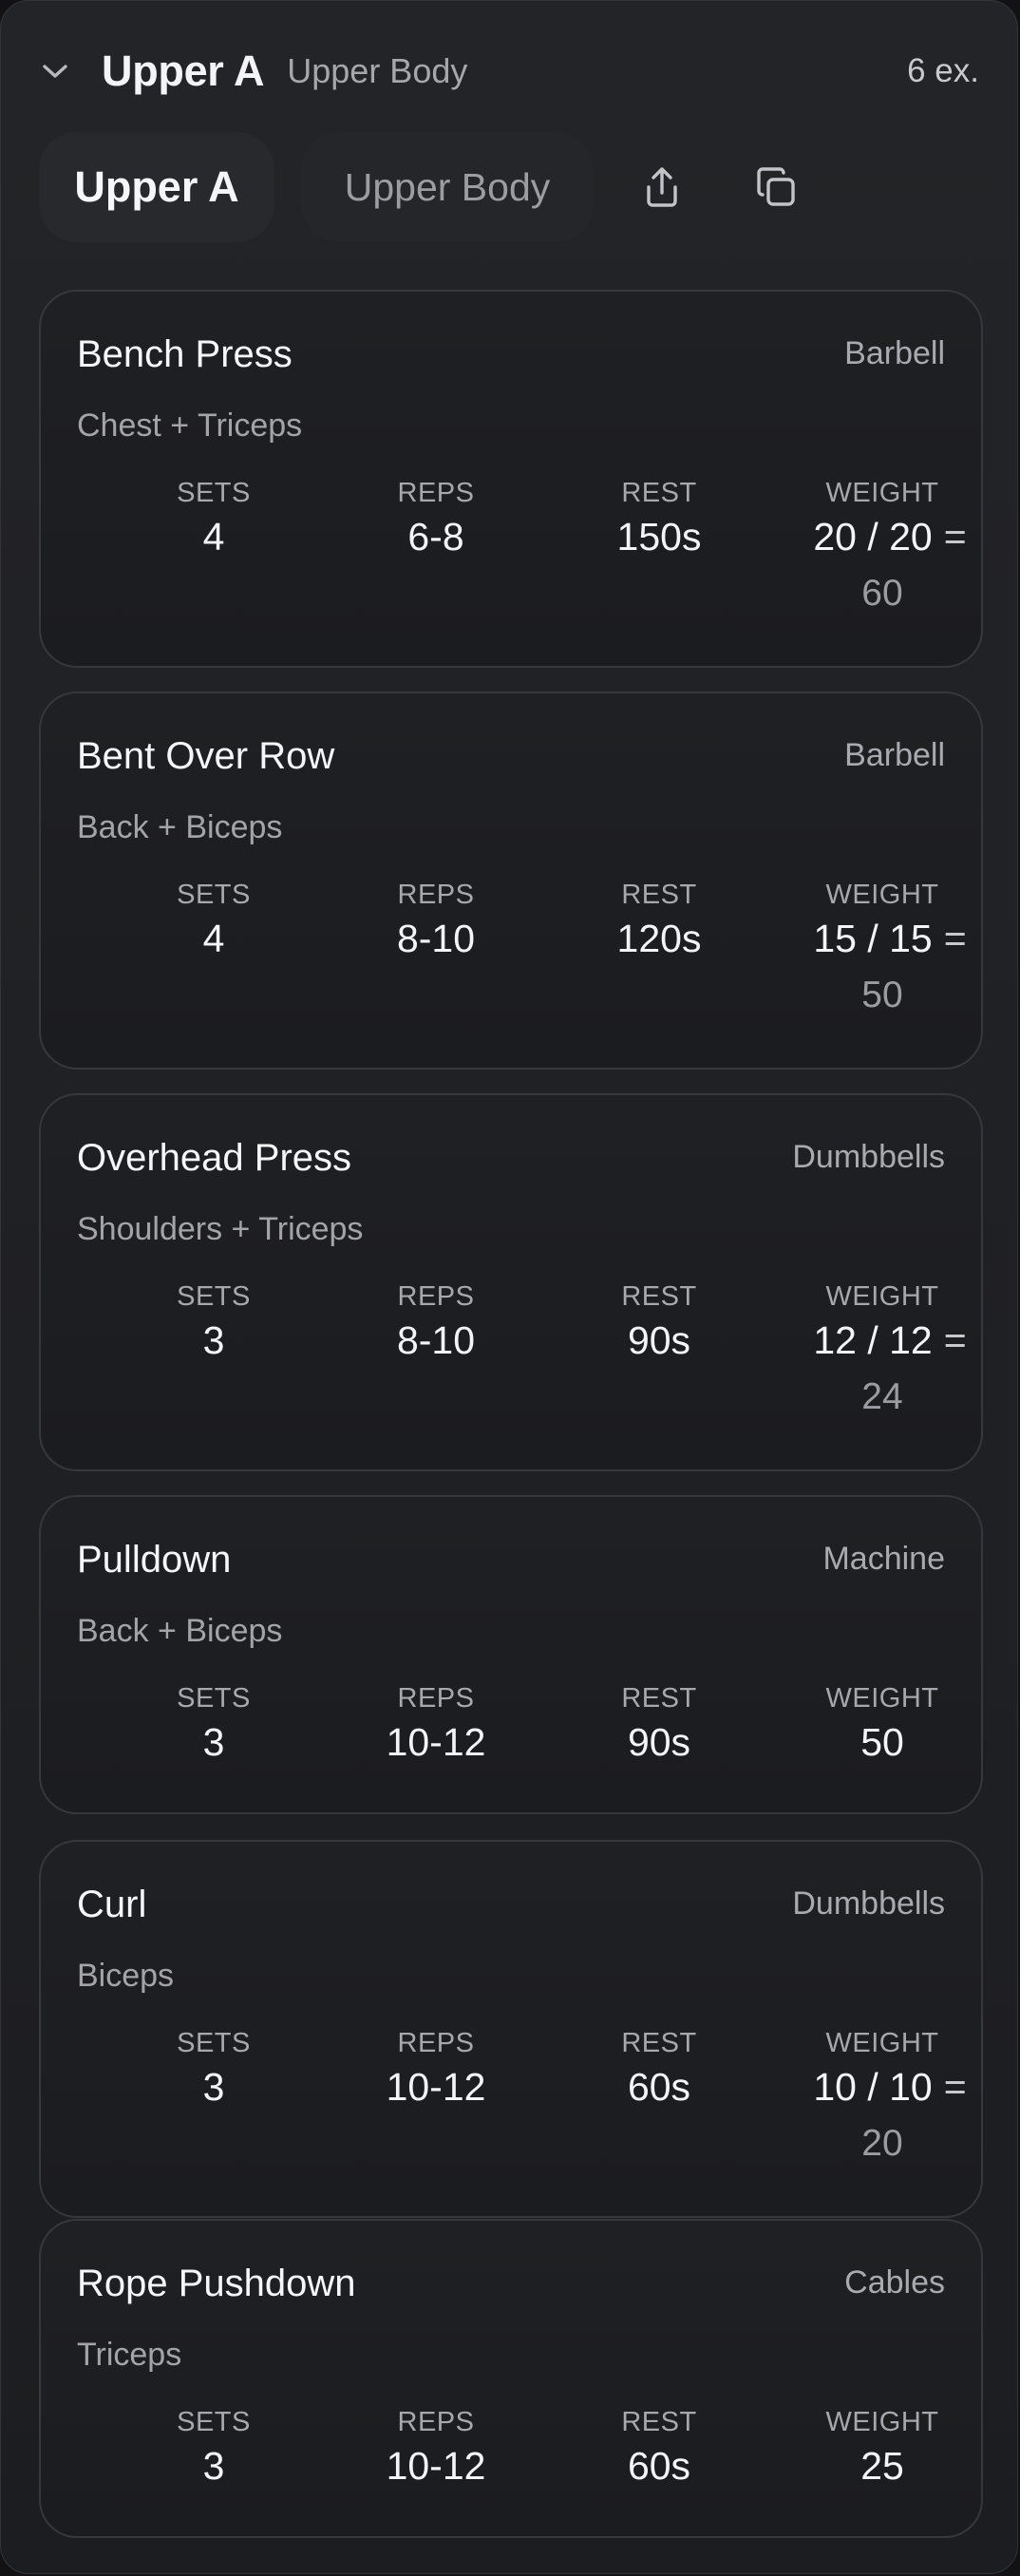  Describe the element at coordinates (183, 71) in the screenshot. I see `workout-title: Upper A` at that location.